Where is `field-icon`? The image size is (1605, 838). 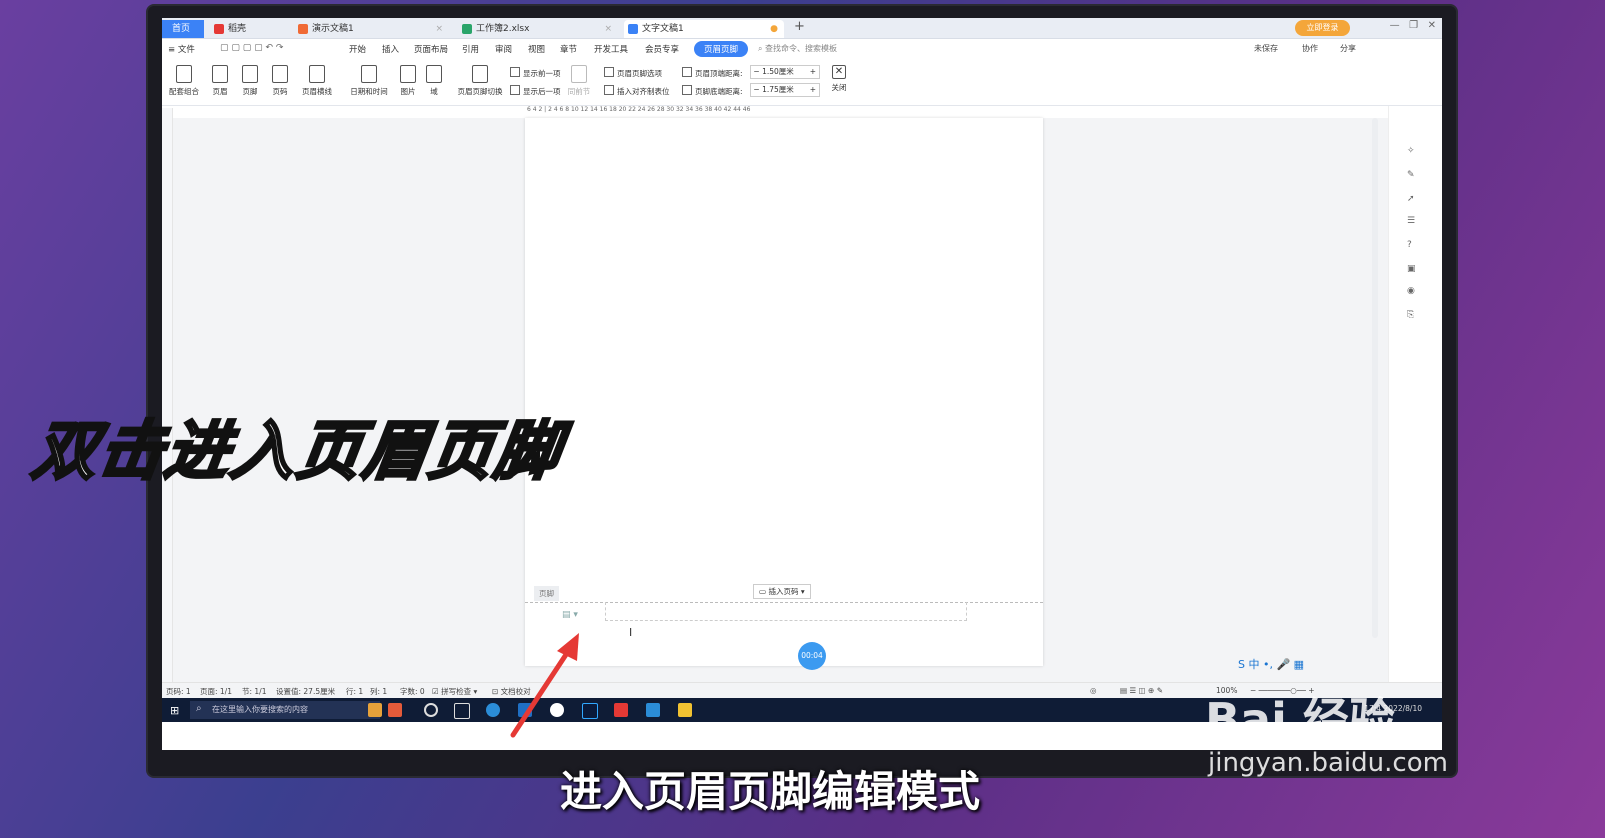
field-icon is located at coordinates (434, 74).